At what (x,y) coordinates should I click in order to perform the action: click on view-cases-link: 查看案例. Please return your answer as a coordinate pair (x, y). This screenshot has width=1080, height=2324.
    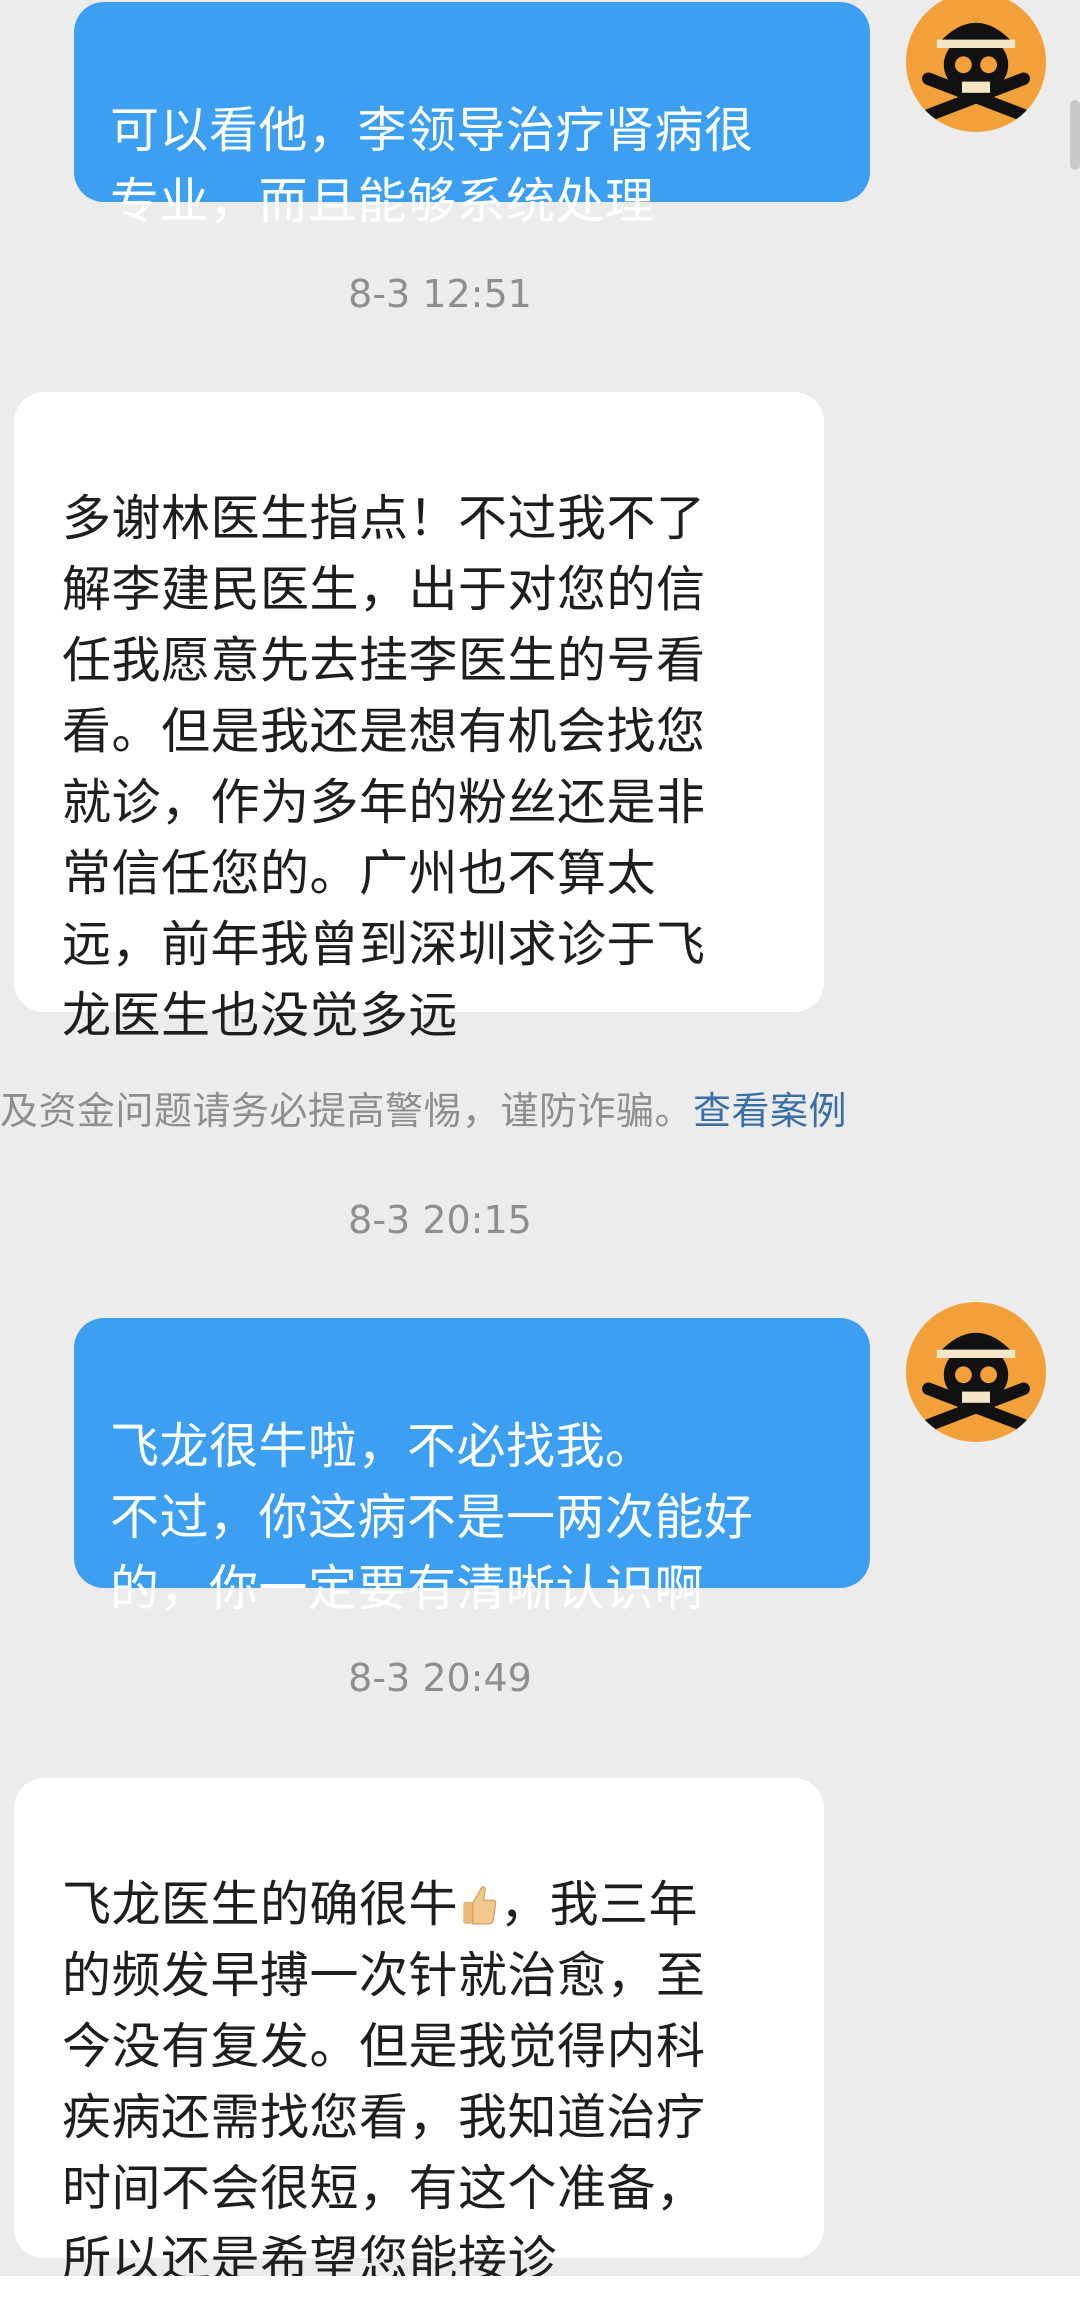
    Looking at the image, I should click on (770, 1111).